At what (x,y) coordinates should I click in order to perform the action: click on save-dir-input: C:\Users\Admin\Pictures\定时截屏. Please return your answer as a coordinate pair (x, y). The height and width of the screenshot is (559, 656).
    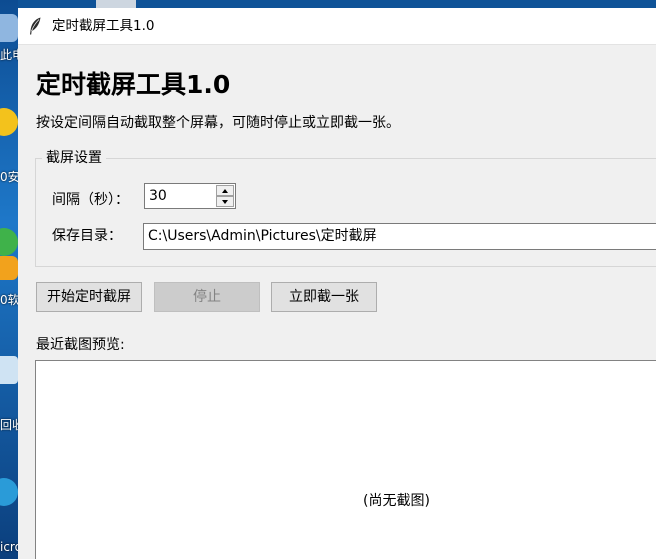
    Looking at the image, I should click on (399, 236).